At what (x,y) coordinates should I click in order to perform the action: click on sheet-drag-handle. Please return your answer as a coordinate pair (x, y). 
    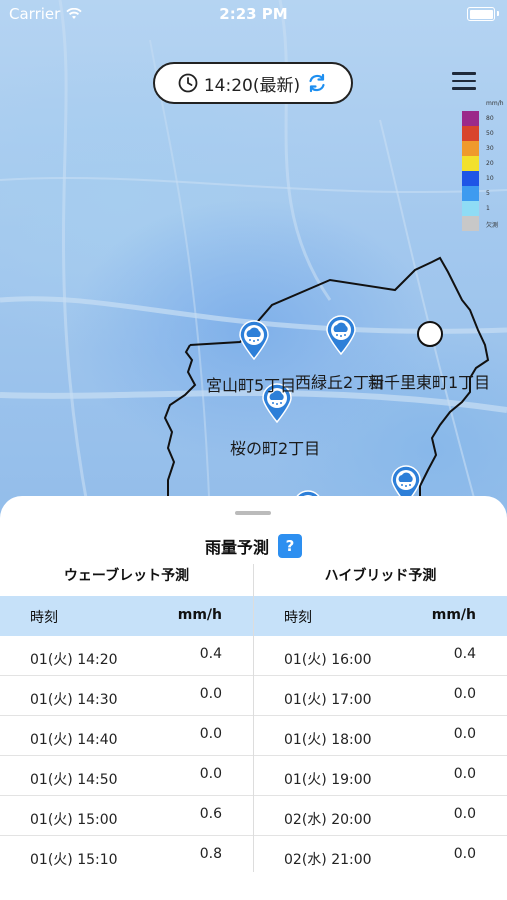
    Looking at the image, I should click on (253, 513).